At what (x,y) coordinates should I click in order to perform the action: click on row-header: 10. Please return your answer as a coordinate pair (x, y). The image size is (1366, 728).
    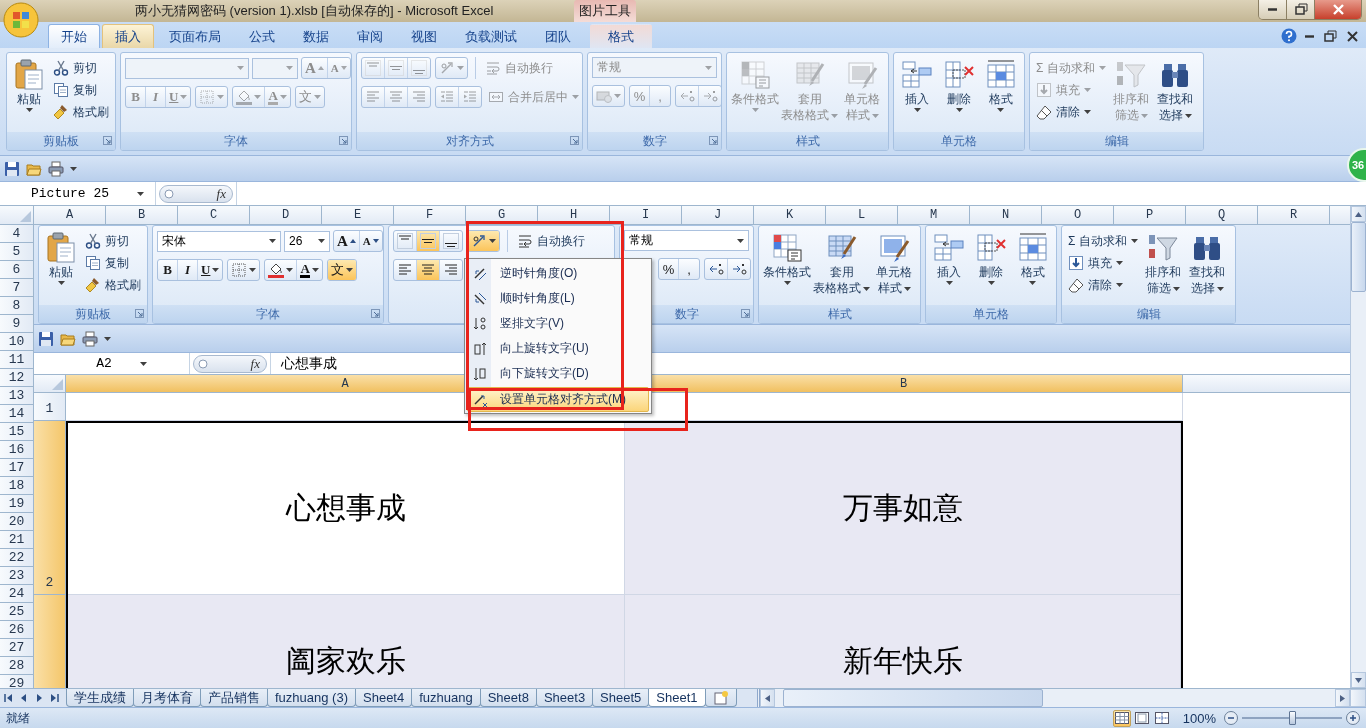
    Looking at the image, I should click on (17, 342).